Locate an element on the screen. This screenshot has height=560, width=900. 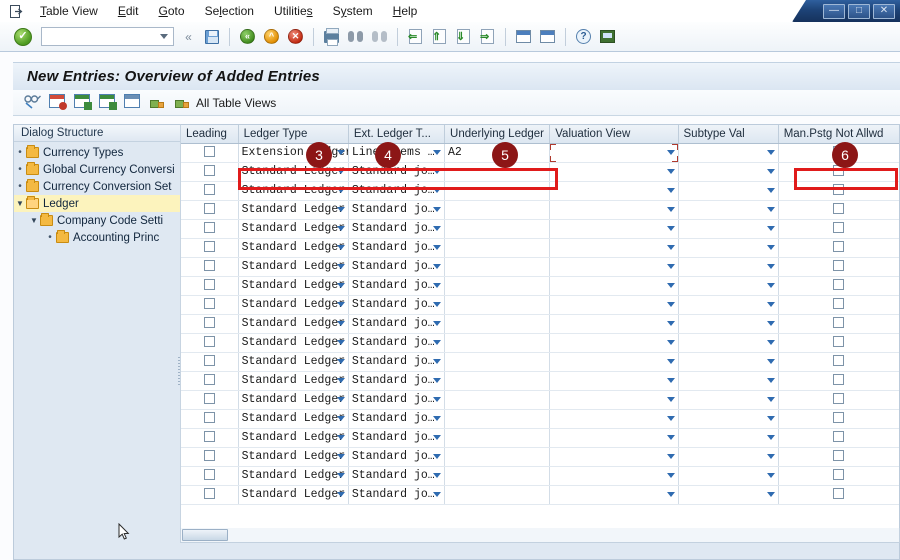
system-menu-icon is located at coordinates (16, 11).